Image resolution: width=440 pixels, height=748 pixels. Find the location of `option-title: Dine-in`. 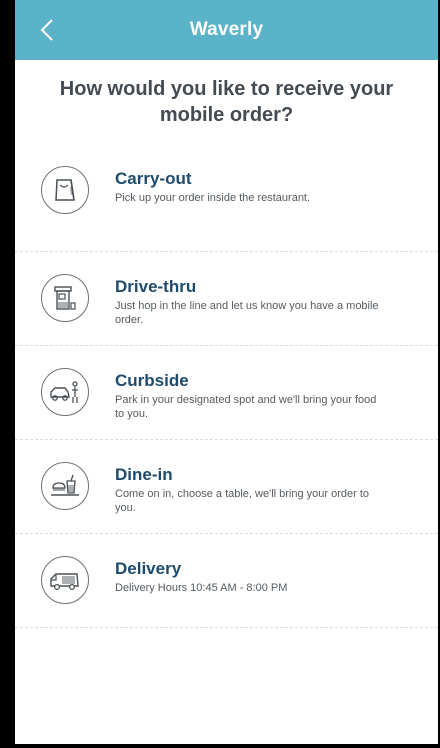

option-title: Dine-in is located at coordinates (144, 474).